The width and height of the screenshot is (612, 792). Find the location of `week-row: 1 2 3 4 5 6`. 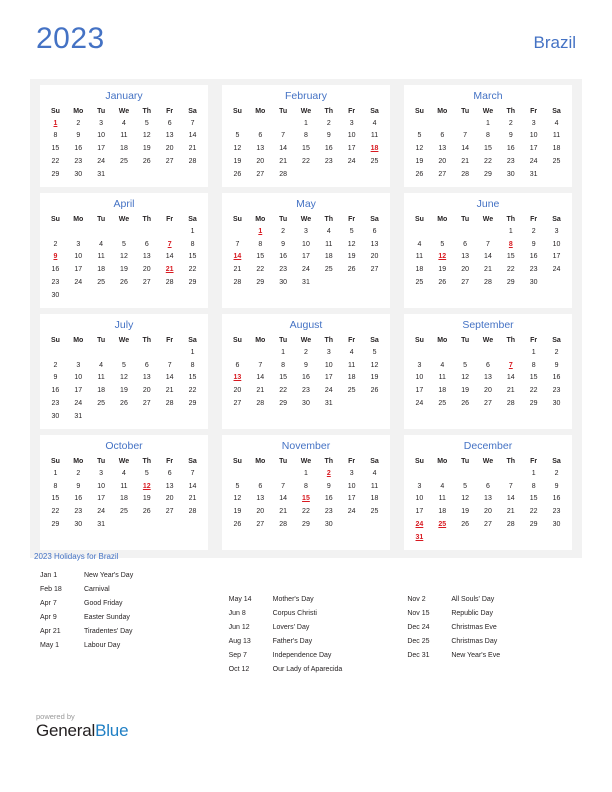

week-row: 1 2 3 4 5 6 is located at coordinates (306, 231).